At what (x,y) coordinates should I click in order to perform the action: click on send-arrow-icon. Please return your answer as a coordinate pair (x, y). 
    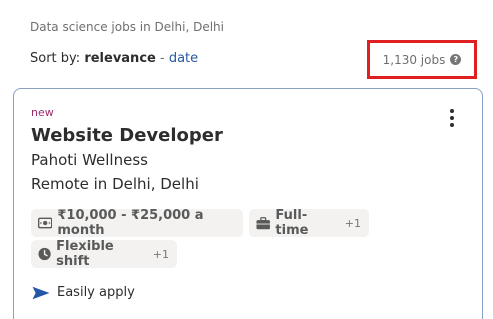
    Looking at the image, I should click on (41, 292).